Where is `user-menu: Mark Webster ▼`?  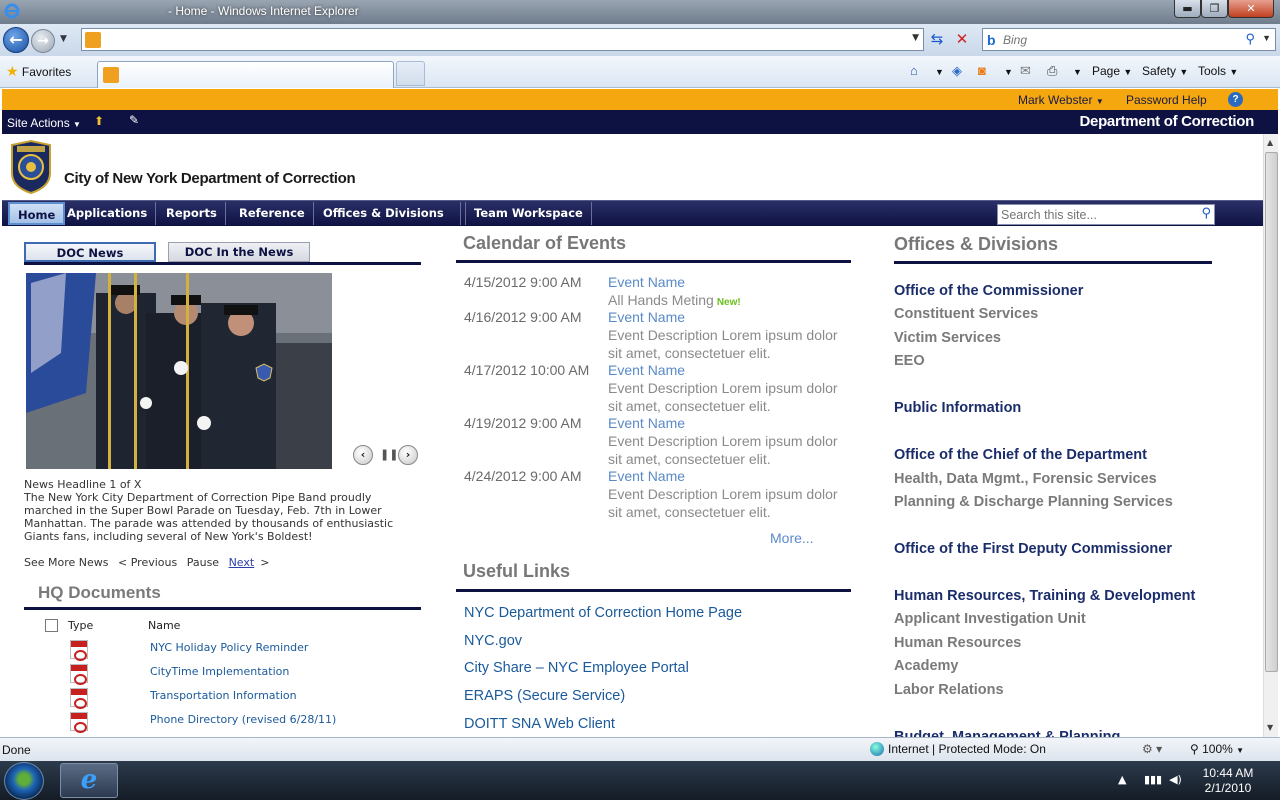
user-menu: Mark Webster ▼ is located at coordinates (1061, 100).